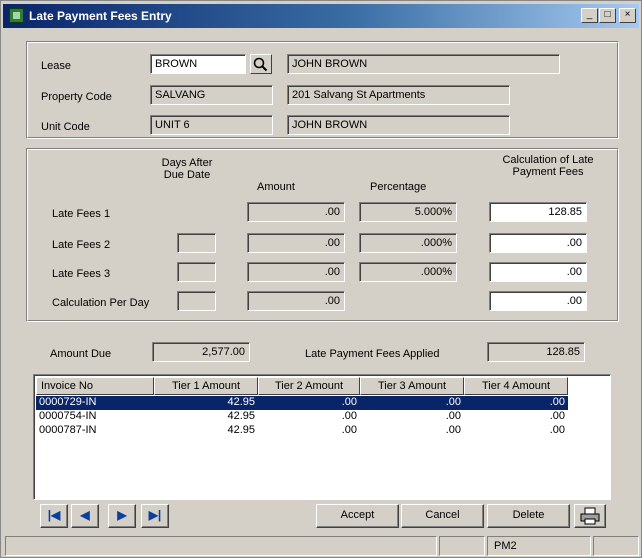 The width and height of the screenshot is (642, 558). Describe the element at coordinates (85, 516) in the screenshot. I see `previous-record-button: ◀` at that location.